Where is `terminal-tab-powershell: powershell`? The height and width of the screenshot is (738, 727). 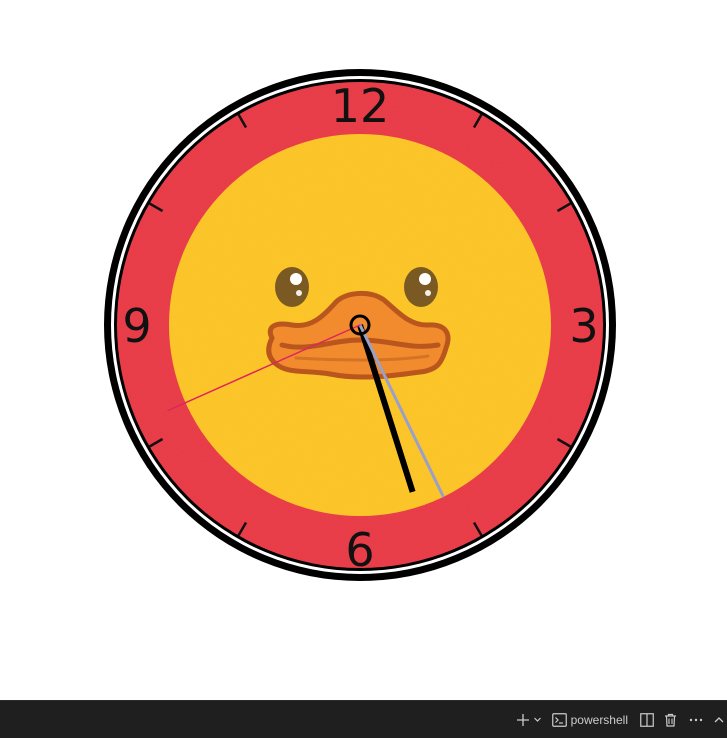
terminal-tab-powershell: powershell is located at coordinates (589, 720).